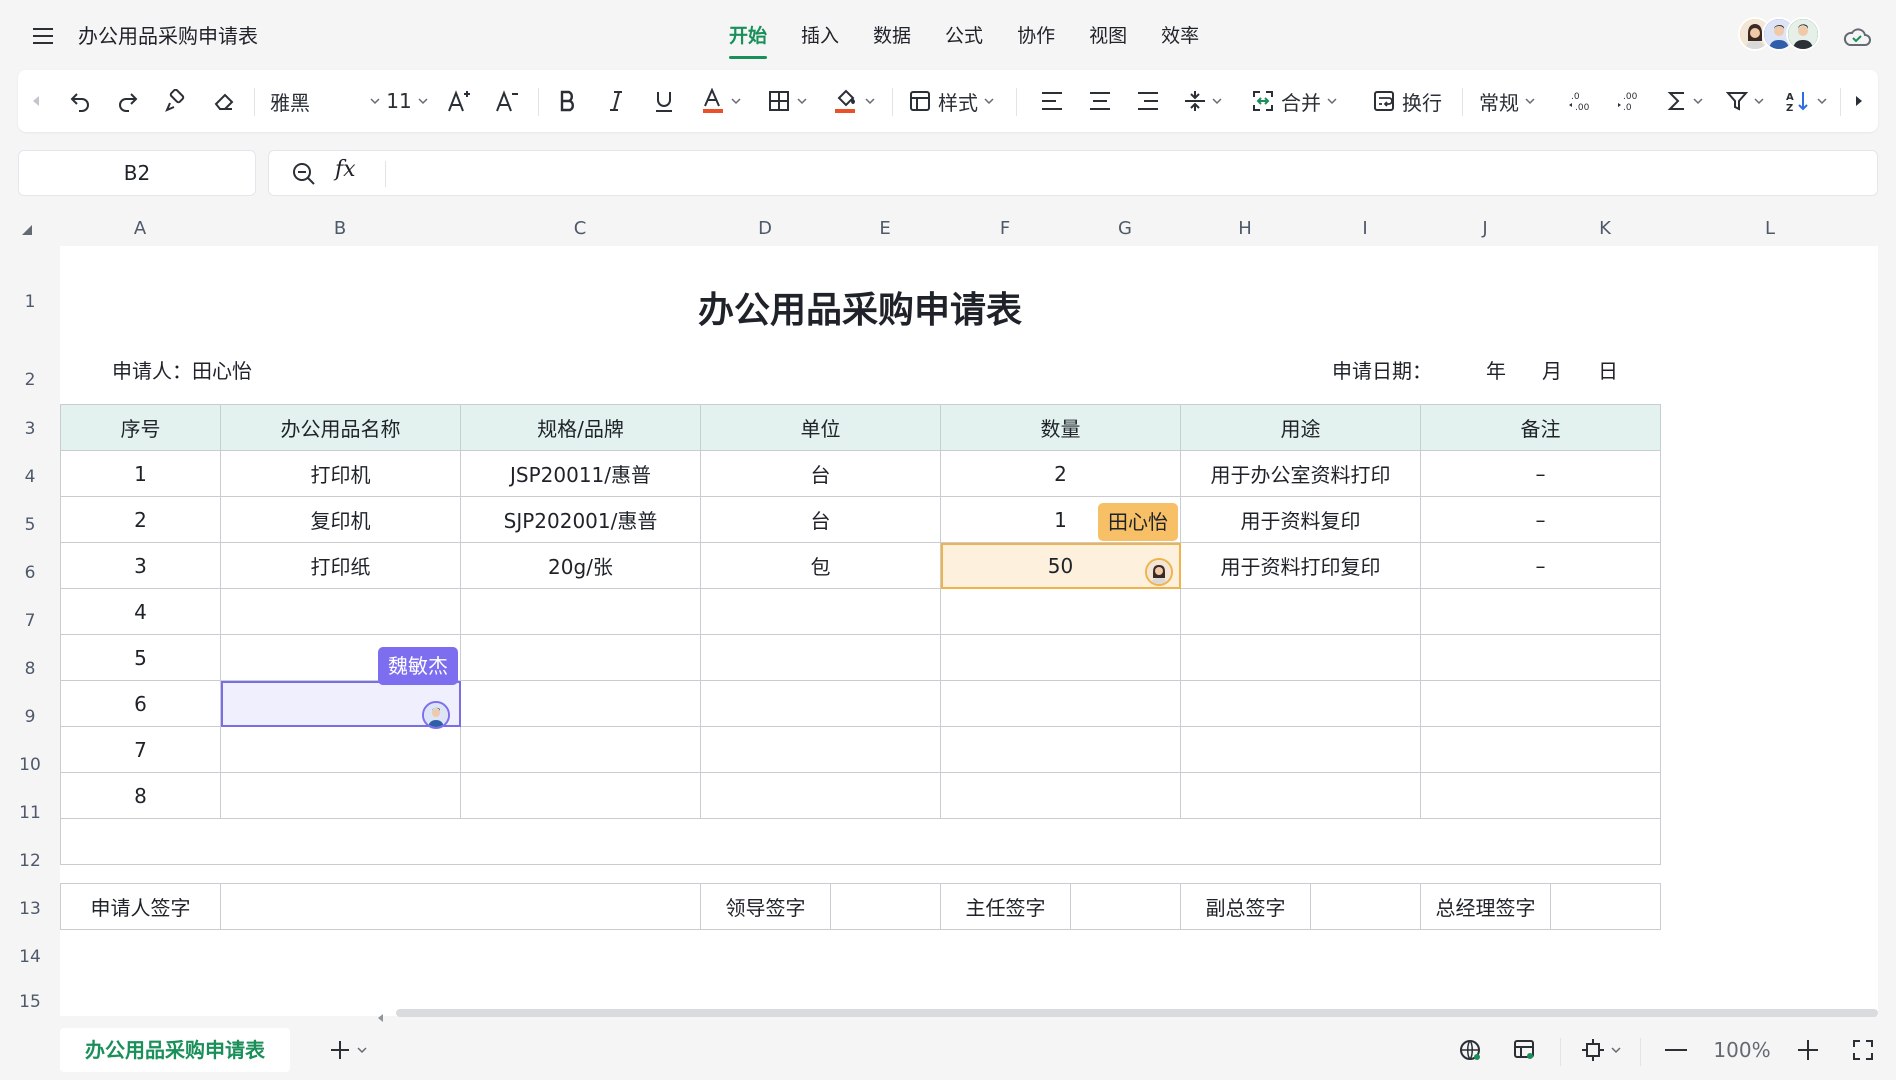  Describe the element at coordinates (1137, 1013) in the screenshot. I see `horizontal-scrollbar` at that location.